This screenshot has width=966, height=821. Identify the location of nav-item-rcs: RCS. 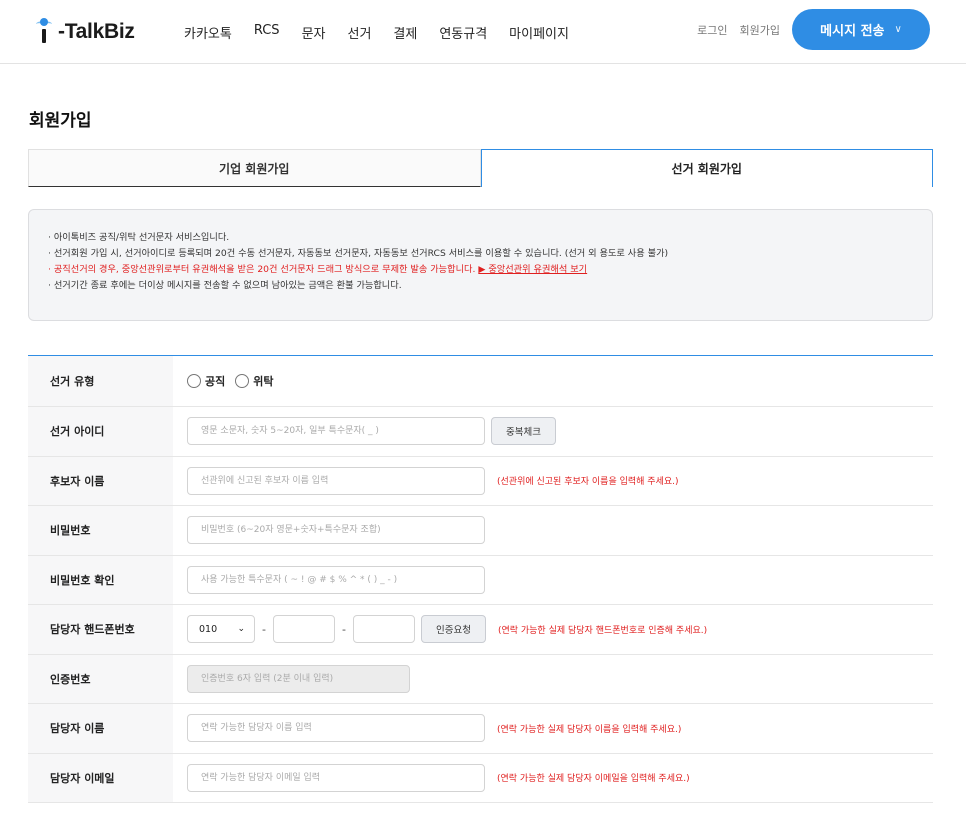
(267, 32).